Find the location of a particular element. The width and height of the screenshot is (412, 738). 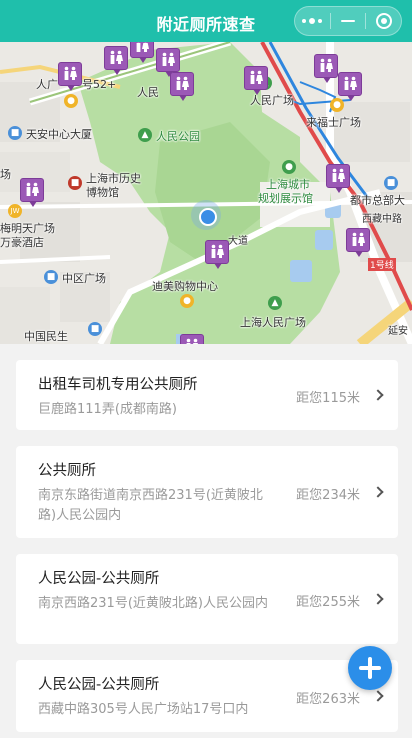

museum-poi-icon: ■ is located at coordinates (75, 183).